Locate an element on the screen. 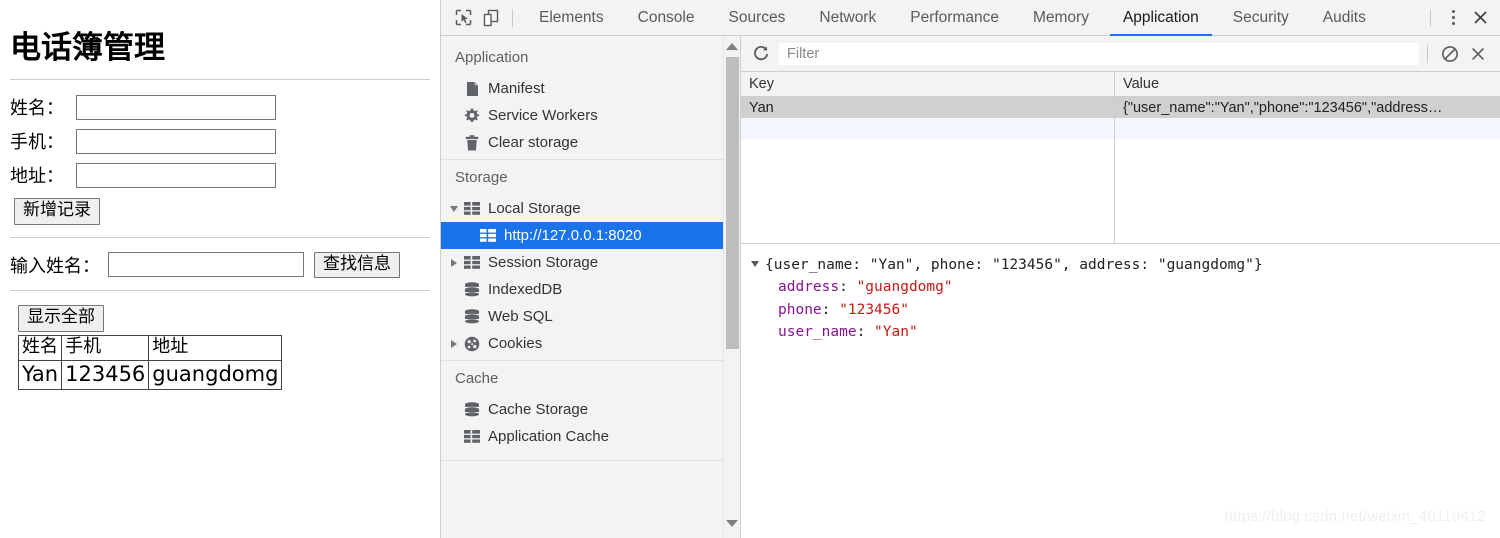 The height and width of the screenshot is (538, 1500). preview-property-name: user_name is located at coordinates (817, 332).